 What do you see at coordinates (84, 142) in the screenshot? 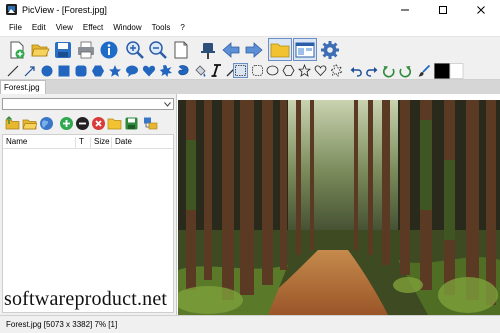
I see `column-type: T` at bounding box center [84, 142].